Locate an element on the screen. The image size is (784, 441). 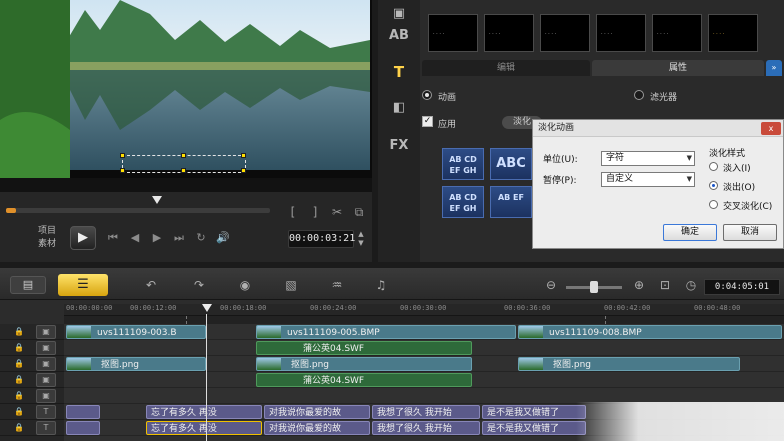
animation-preset-tile: AB EF is located at coordinates (511, 202).